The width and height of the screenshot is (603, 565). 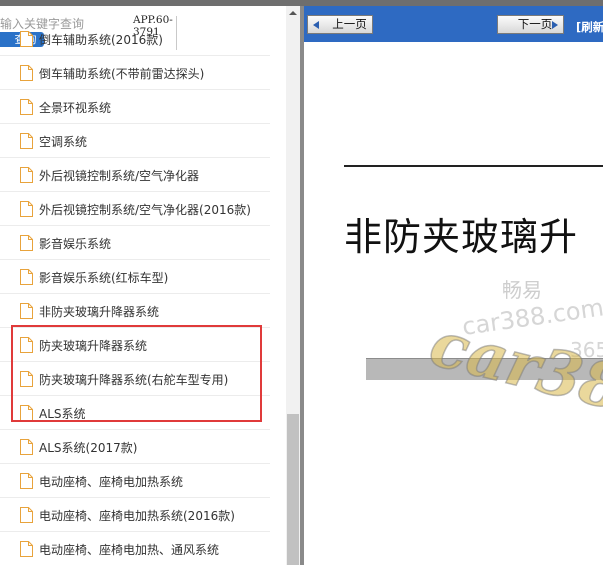 I want to click on tree-item-label: 倒车辅助系统(2016款), so click(x=101, y=40).